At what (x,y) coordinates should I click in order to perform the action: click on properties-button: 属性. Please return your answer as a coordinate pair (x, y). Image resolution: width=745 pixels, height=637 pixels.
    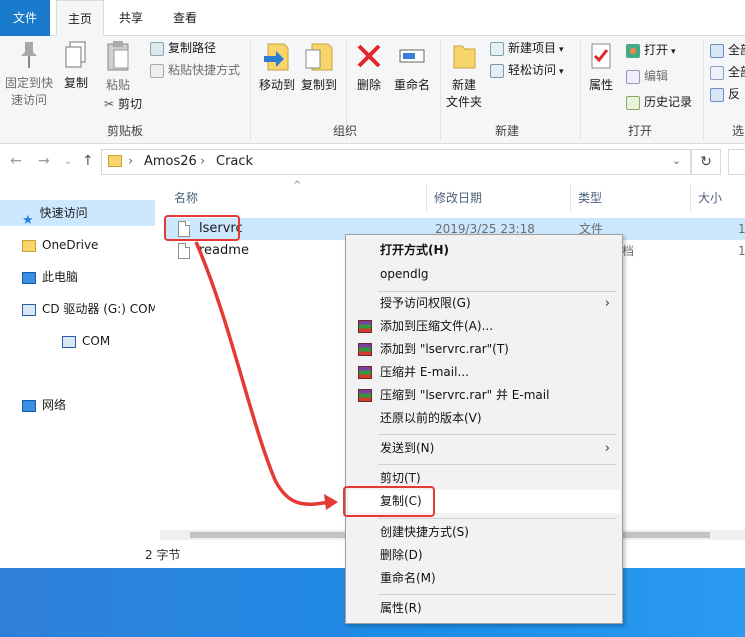
    Looking at the image, I should click on (601, 67).